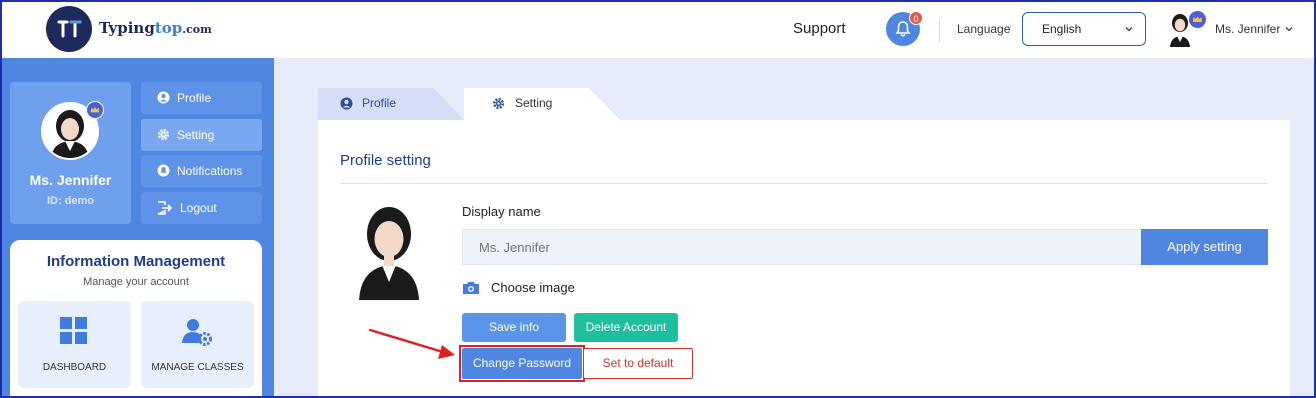  Describe the element at coordinates (522, 363) in the screenshot. I see `change-password-button: Change Password` at that location.